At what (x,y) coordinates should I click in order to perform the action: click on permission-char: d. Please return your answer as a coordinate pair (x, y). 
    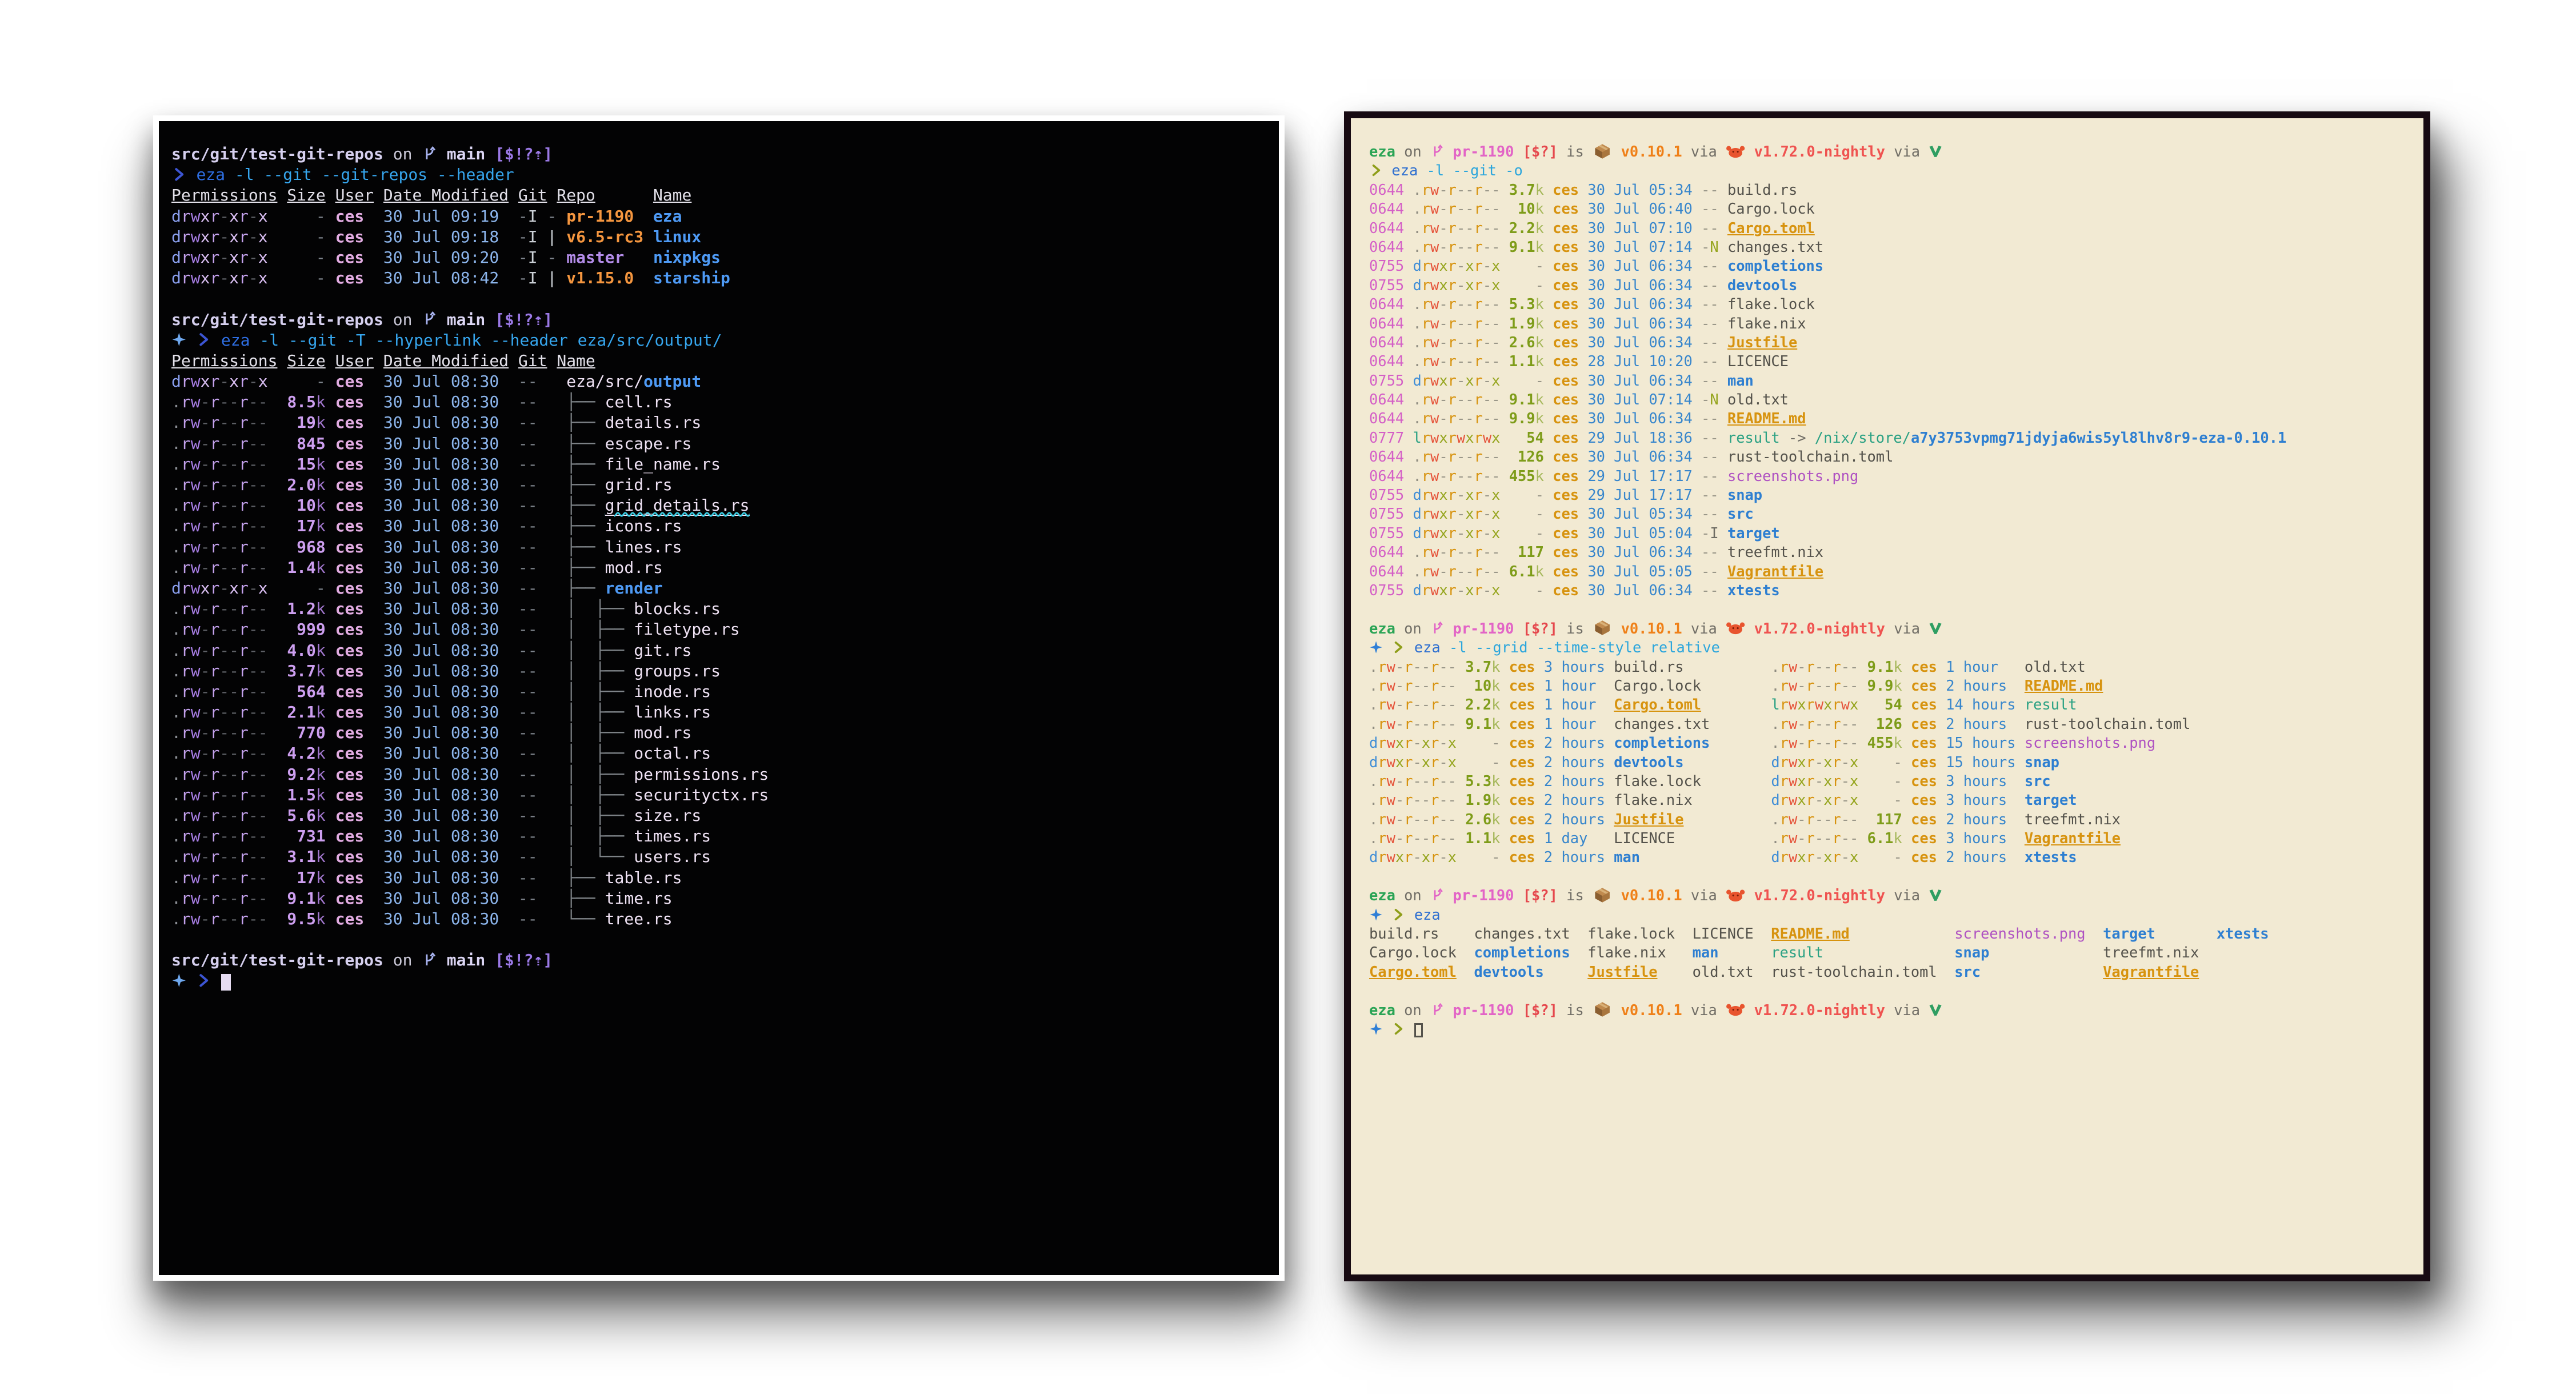
    Looking at the image, I should click on (176, 236).